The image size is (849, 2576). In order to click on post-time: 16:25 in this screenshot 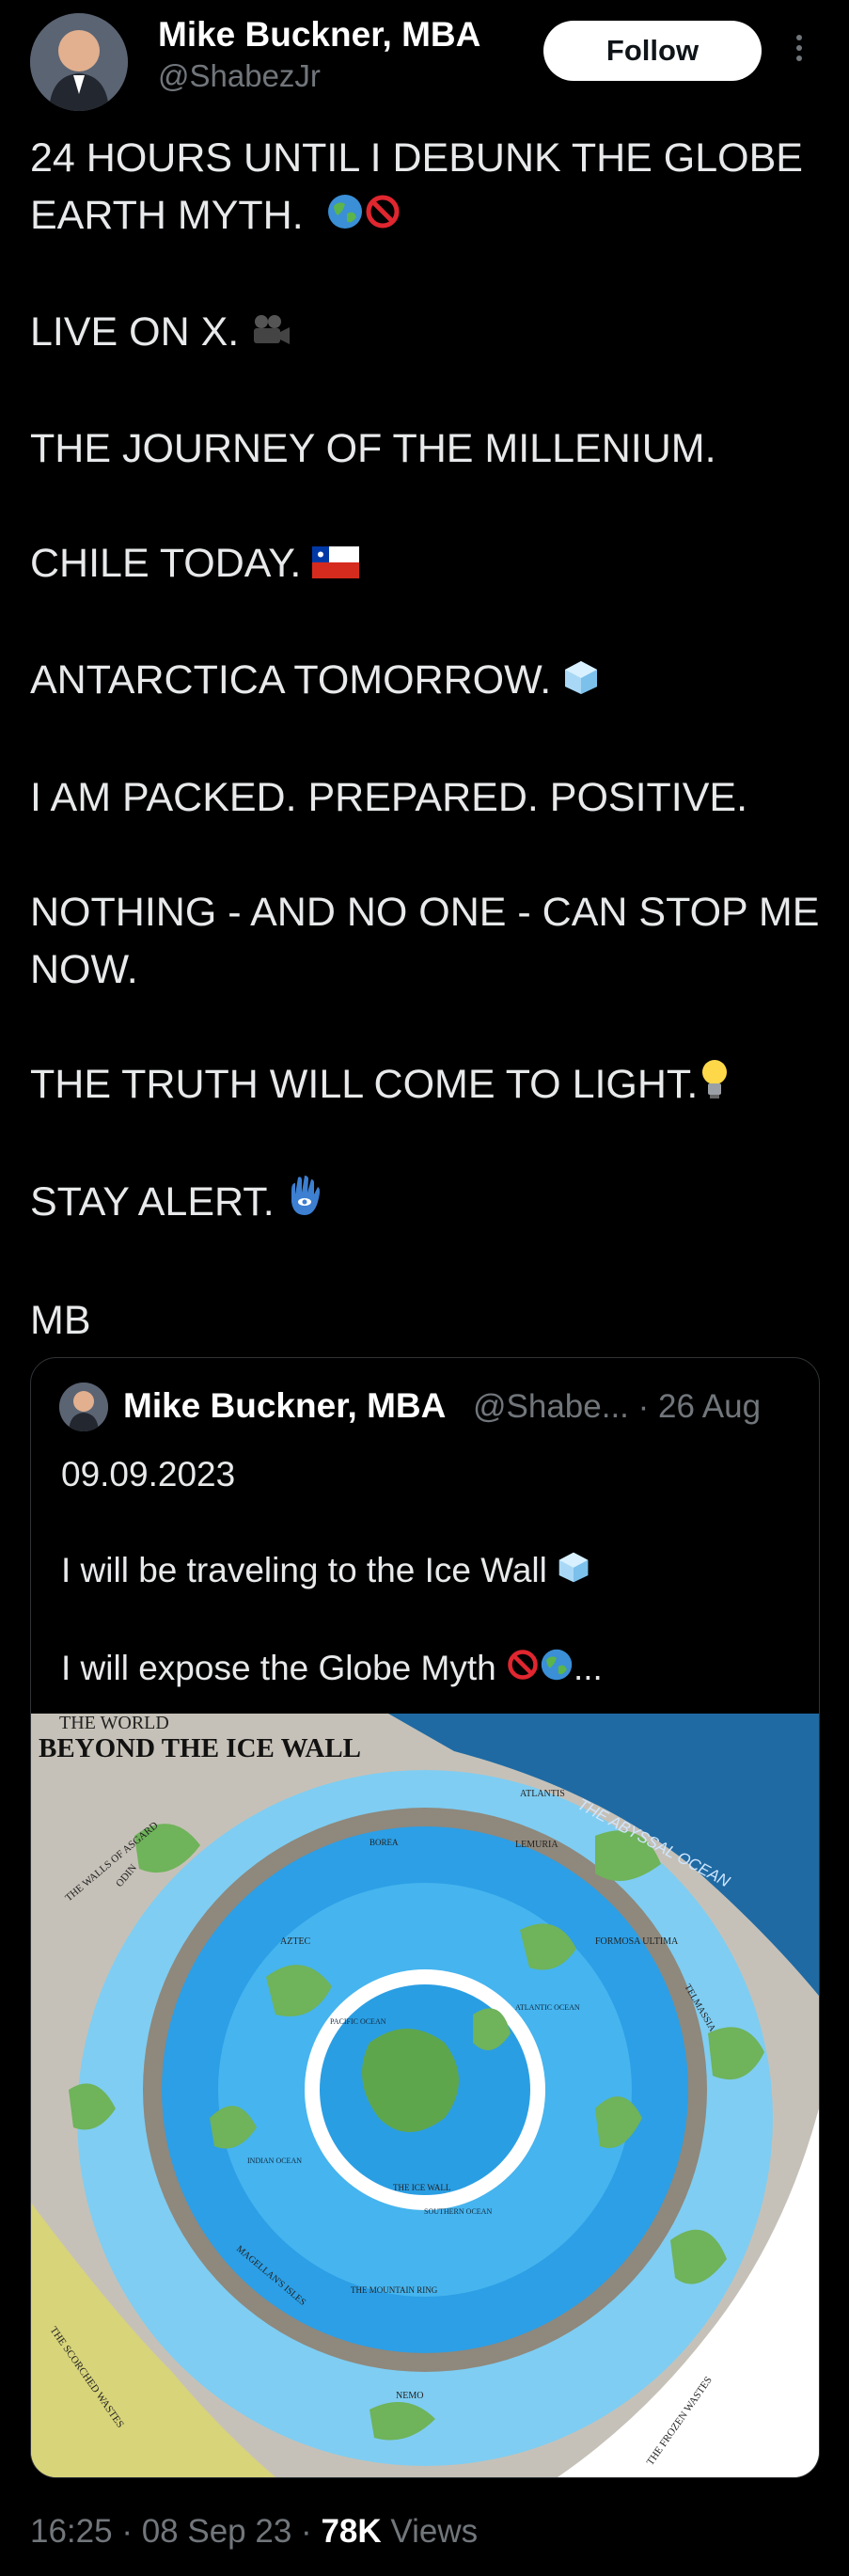, I will do `click(71, 2531)`.